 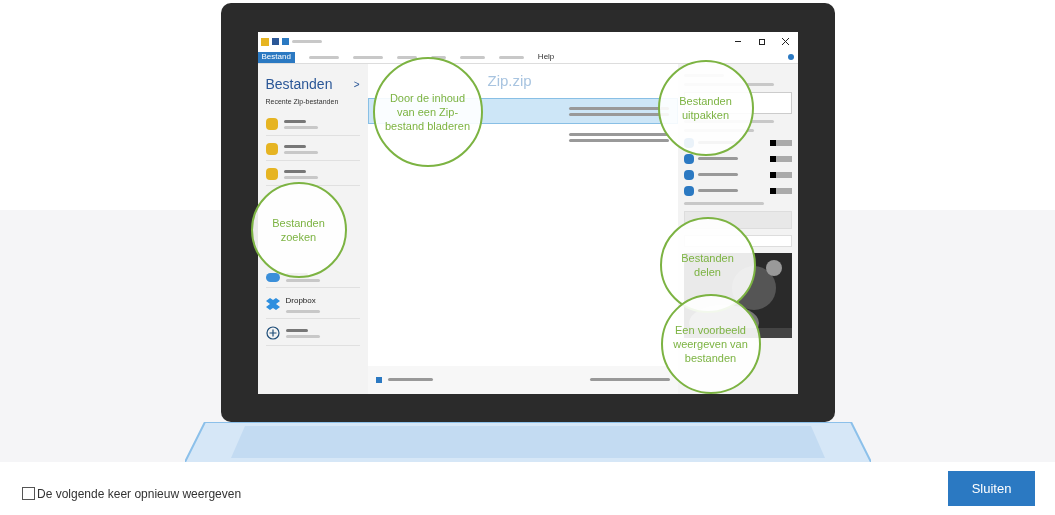 I want to click on plus-icon, so click(x=272, y=333).